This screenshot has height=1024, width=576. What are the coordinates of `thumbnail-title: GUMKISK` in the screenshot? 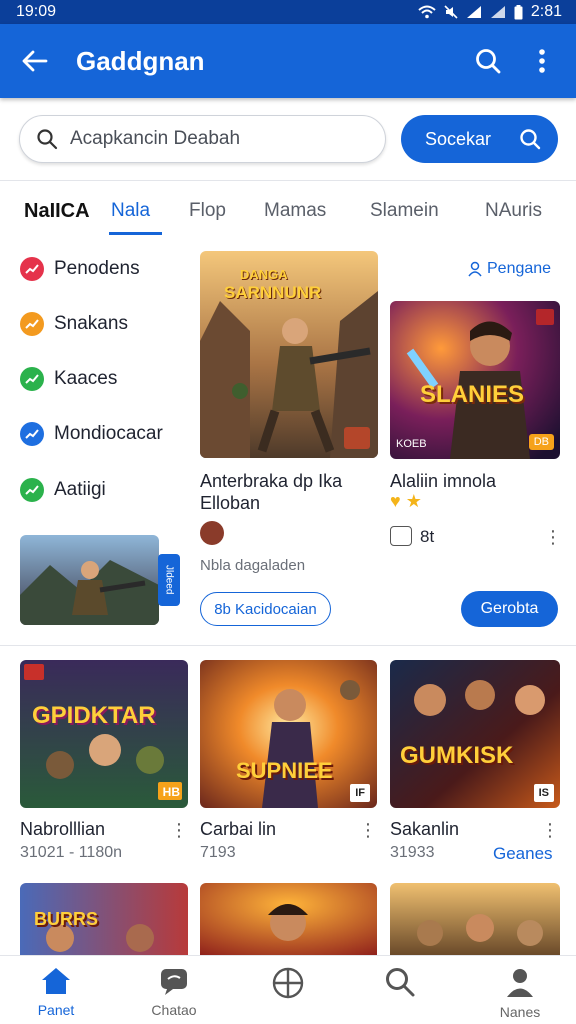 It's located at (457, 755).